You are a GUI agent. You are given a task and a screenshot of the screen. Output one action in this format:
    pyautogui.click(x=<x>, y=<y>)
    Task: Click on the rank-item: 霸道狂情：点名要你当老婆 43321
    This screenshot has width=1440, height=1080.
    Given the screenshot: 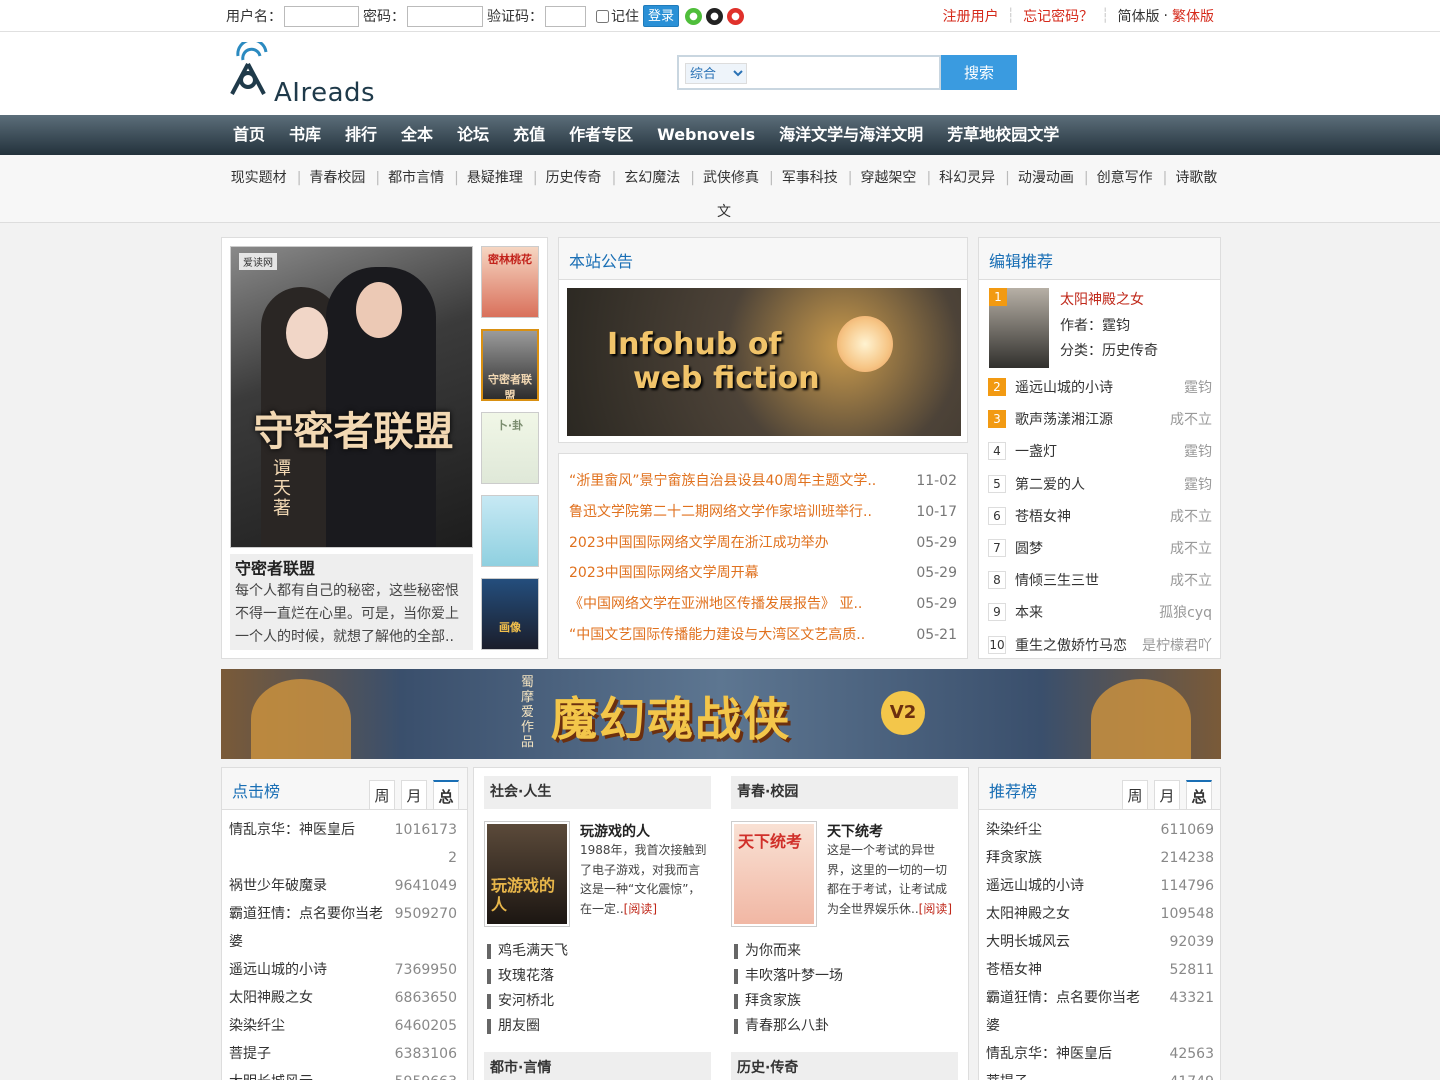 What is the action you would take?
    pyautogui.click(x=1100, y=1012)
    